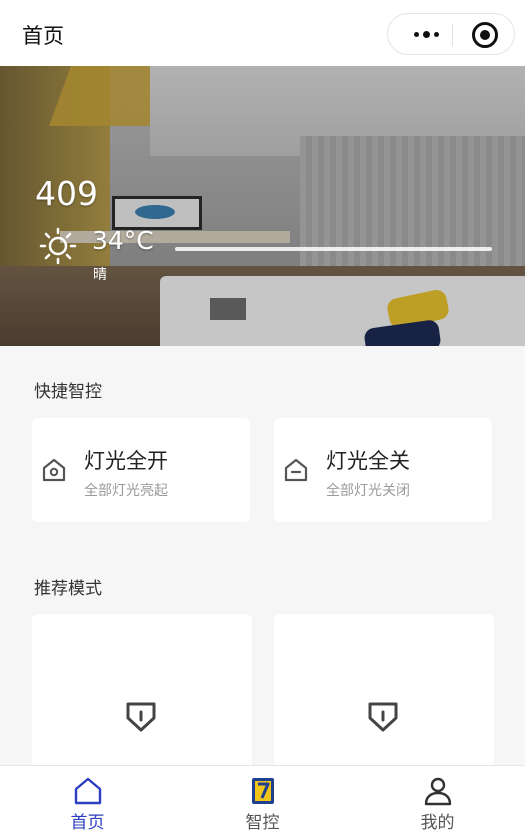 The image size is (525, 840). I want to click on temperature: 34°C, so click(123, 240).